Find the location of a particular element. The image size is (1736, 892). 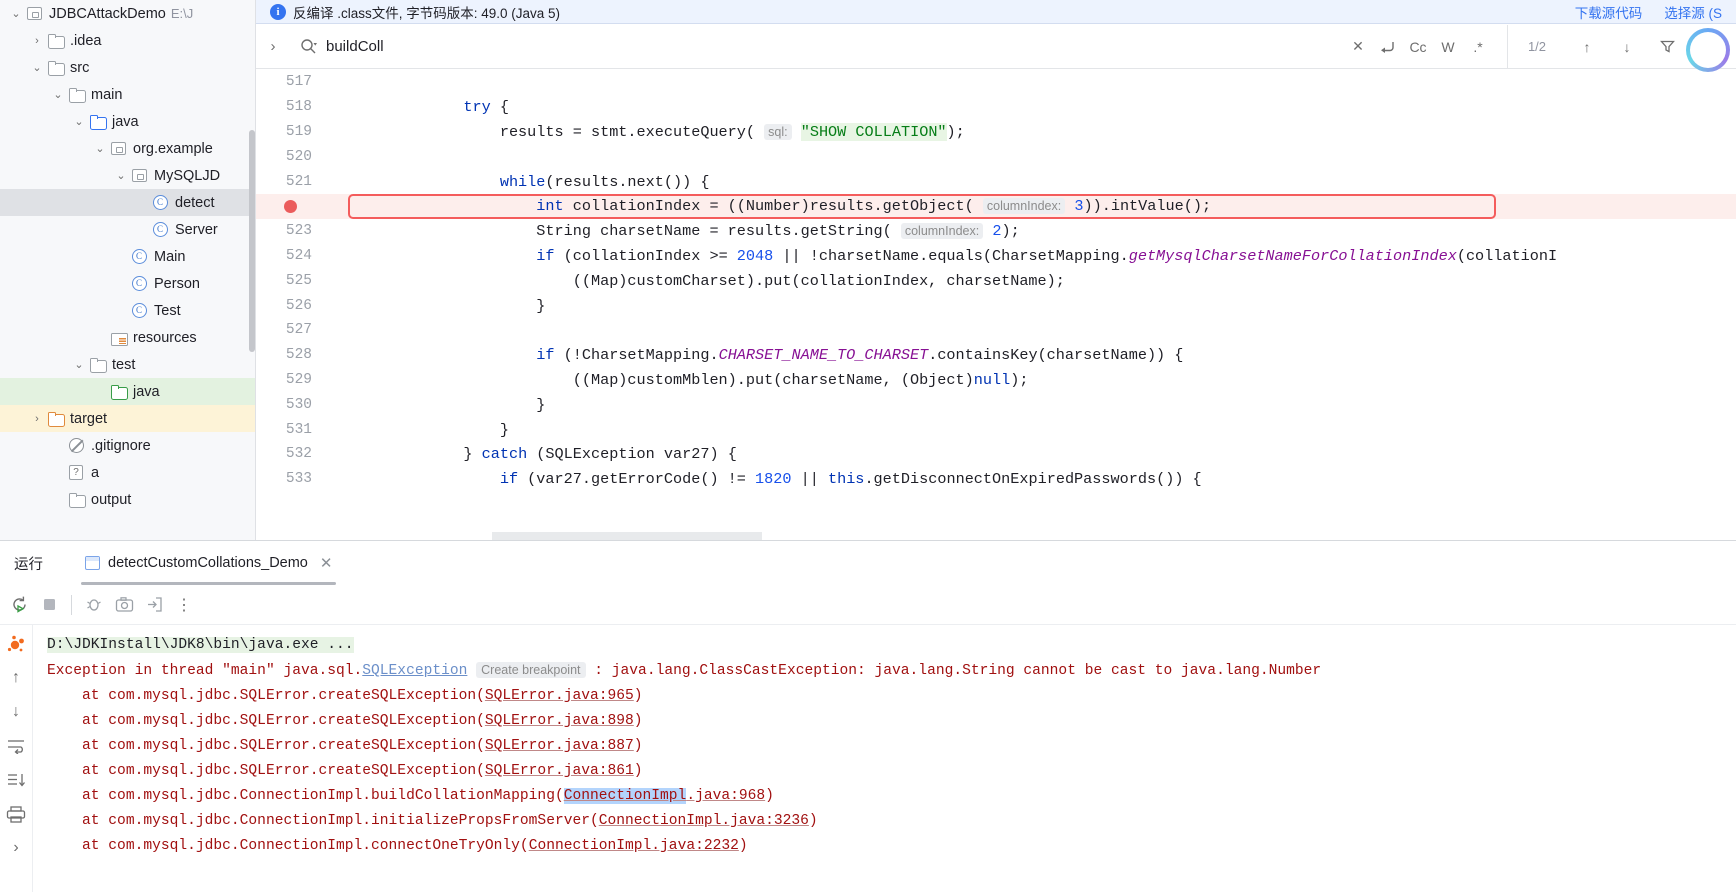

code-line: 520 is located at coordinates (996, 156).